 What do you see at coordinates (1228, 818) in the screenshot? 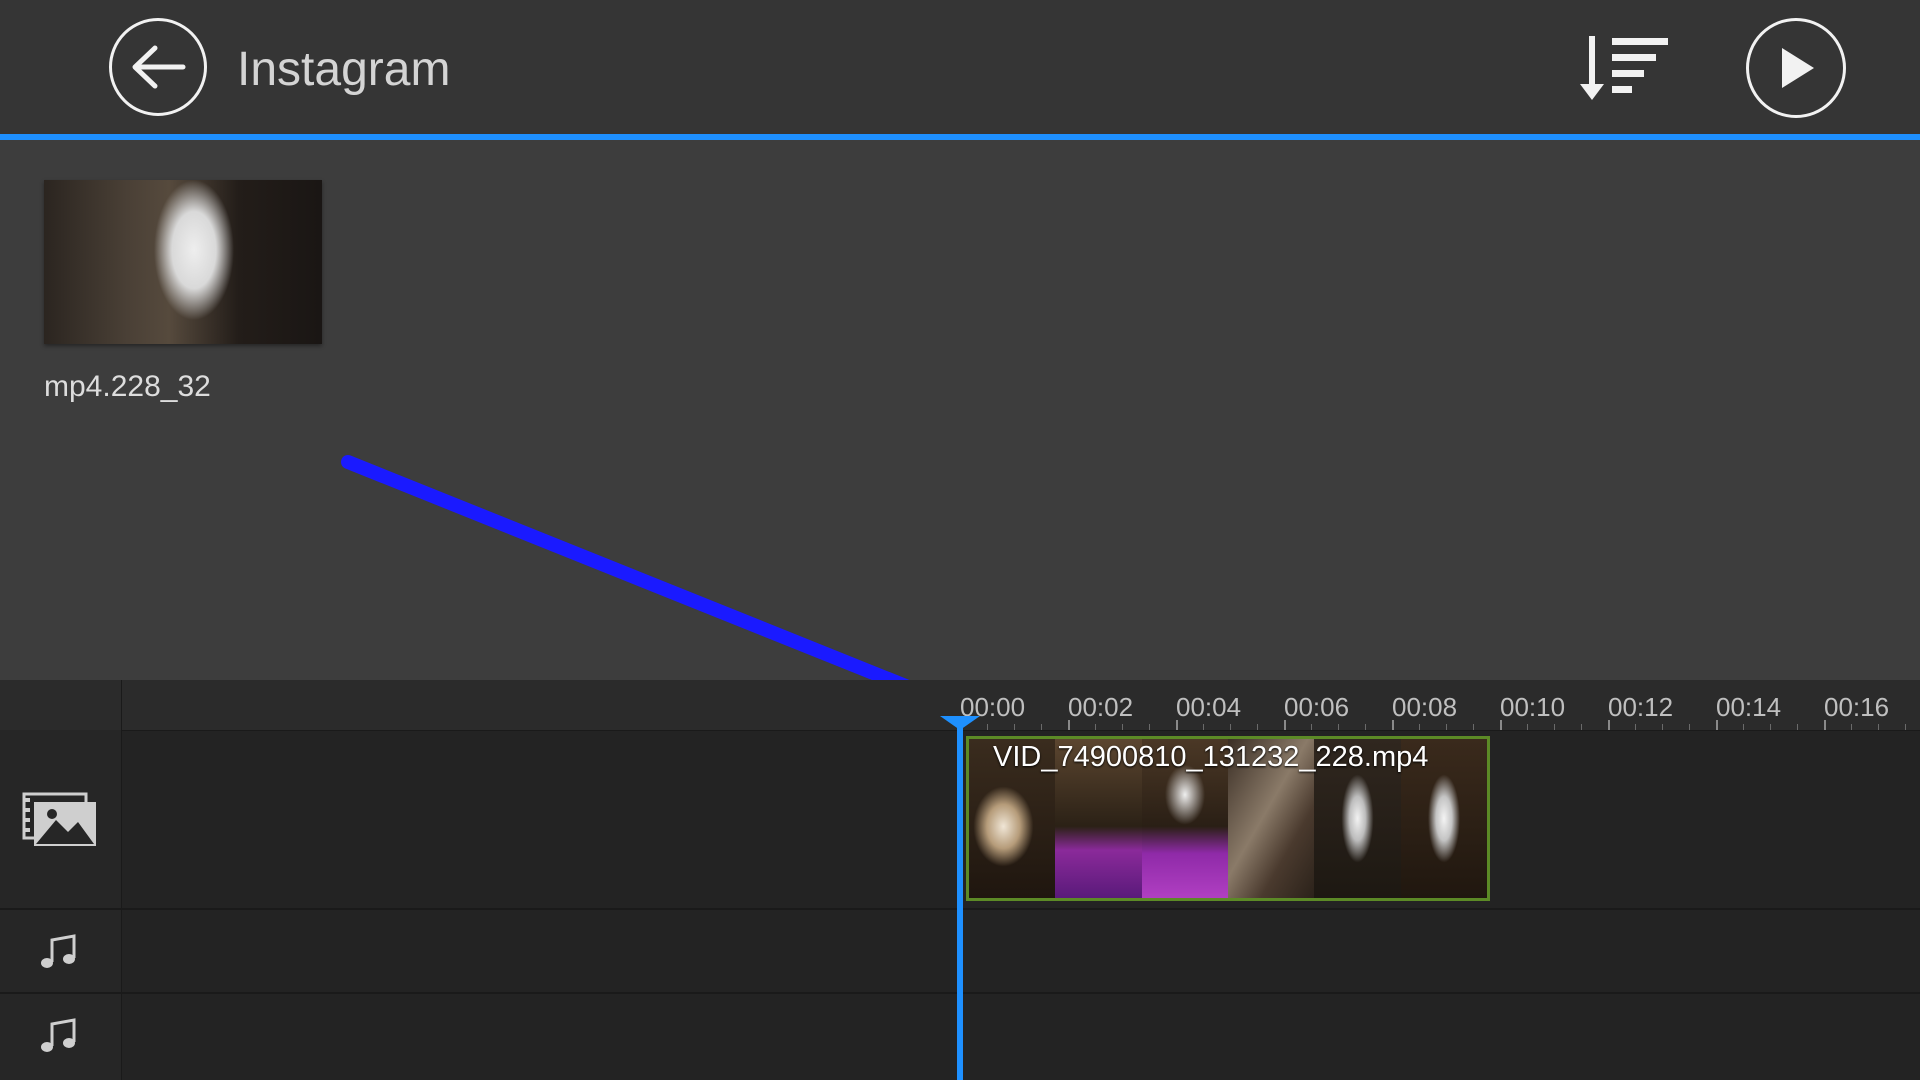
I see `video-clip: VID_74900810_131232_228.mp4` at bounding box center [1228, 818].